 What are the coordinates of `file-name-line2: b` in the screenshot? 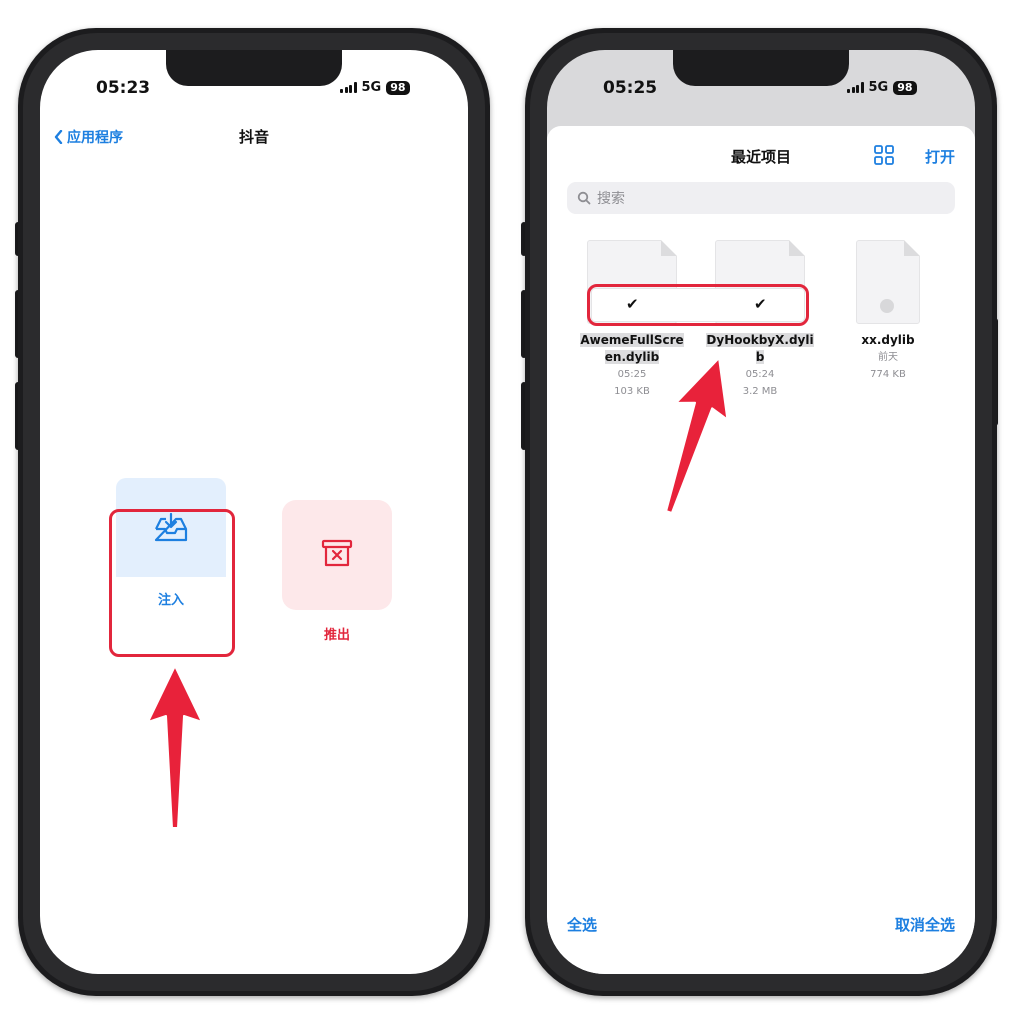 It's located at (760, 357).